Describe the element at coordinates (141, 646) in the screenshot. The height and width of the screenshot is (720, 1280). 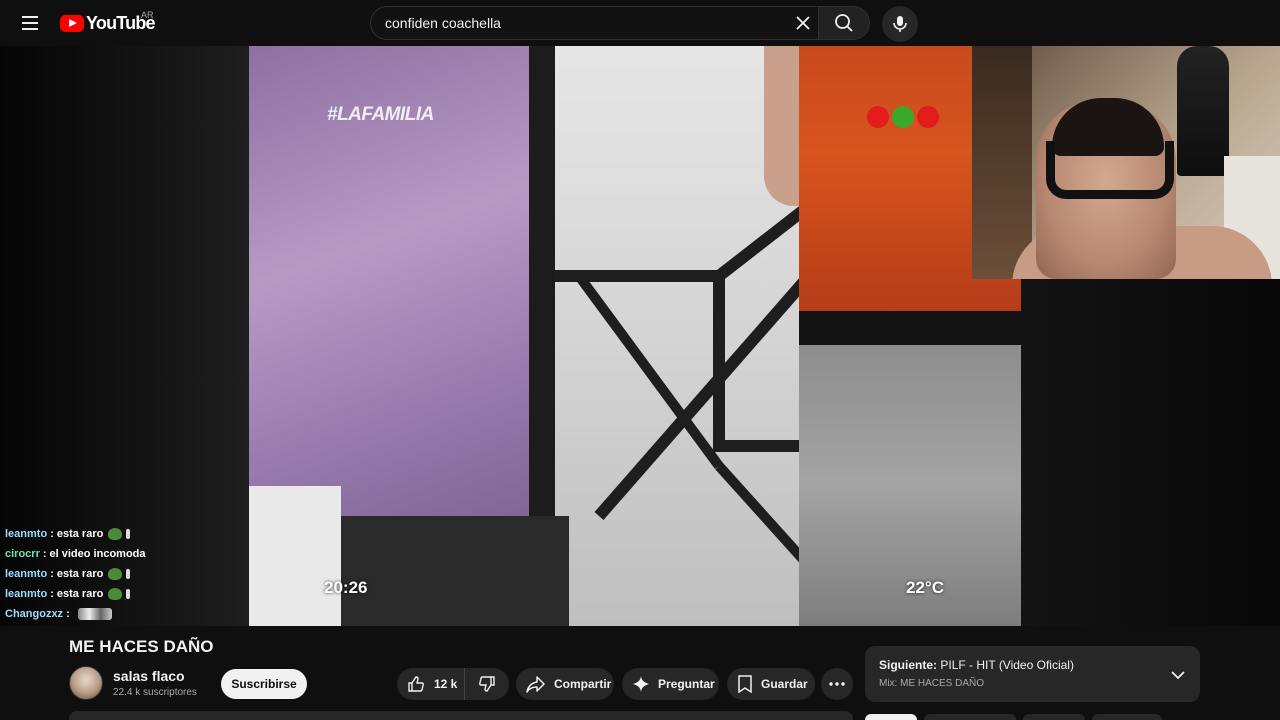
I see `video-title: ME HACES DAÑO` at that location.